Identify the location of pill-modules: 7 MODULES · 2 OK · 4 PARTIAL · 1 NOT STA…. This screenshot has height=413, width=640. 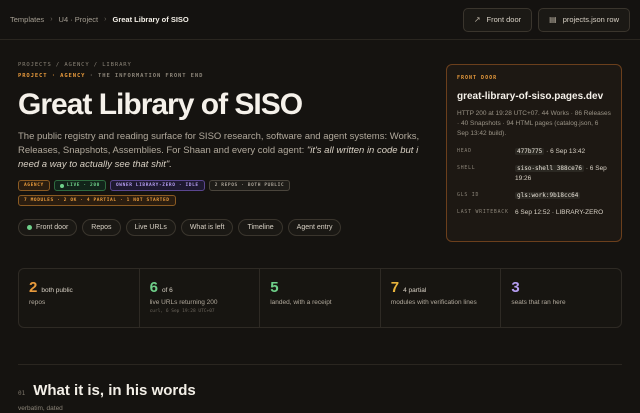
(97, 200).